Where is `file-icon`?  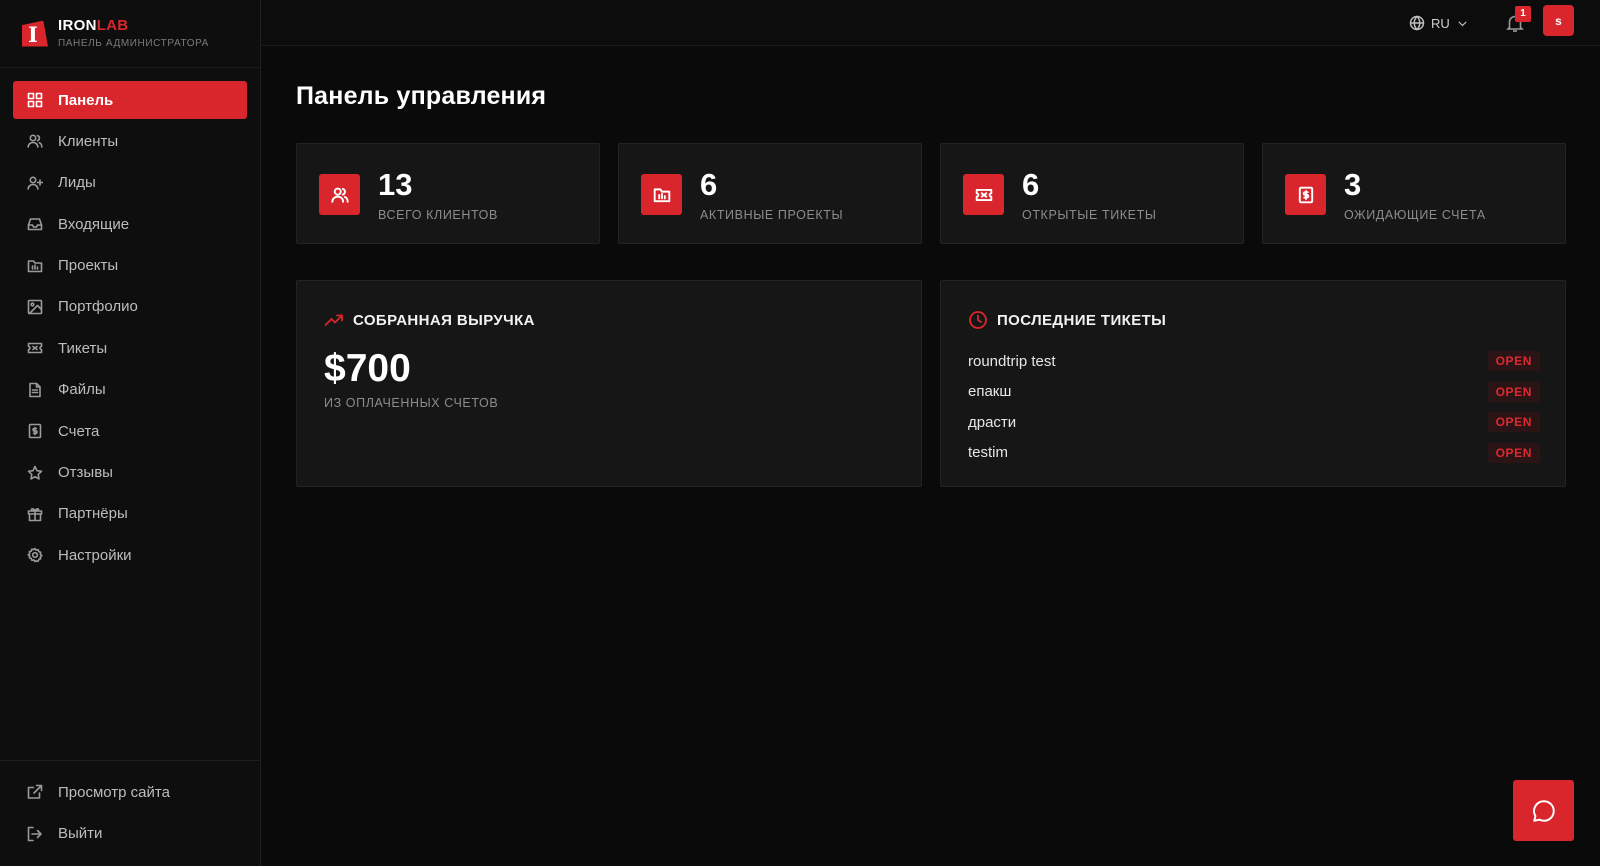 file-icon is located at coordinates (35, 390).